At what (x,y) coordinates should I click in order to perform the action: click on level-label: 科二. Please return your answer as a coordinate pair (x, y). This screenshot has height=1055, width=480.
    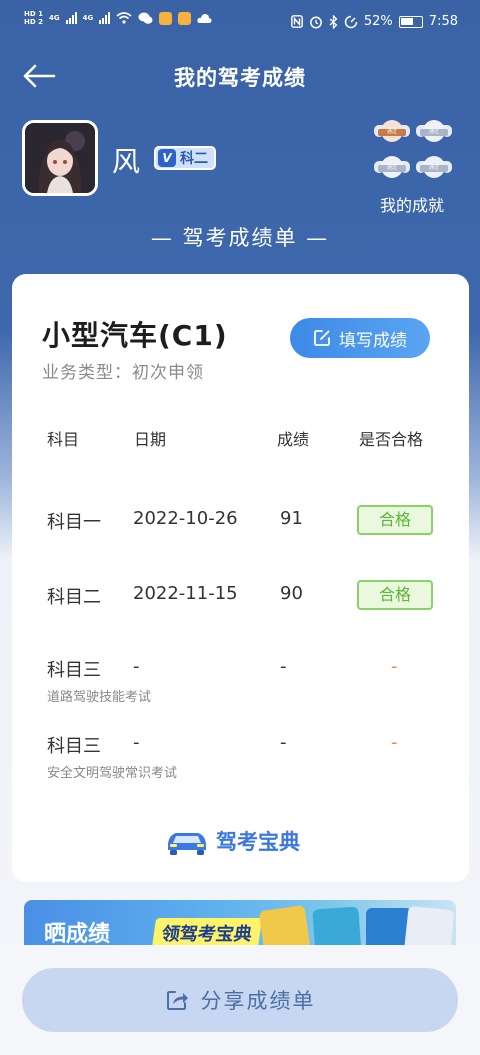
    Looking at the image, I should click on (194, 159).